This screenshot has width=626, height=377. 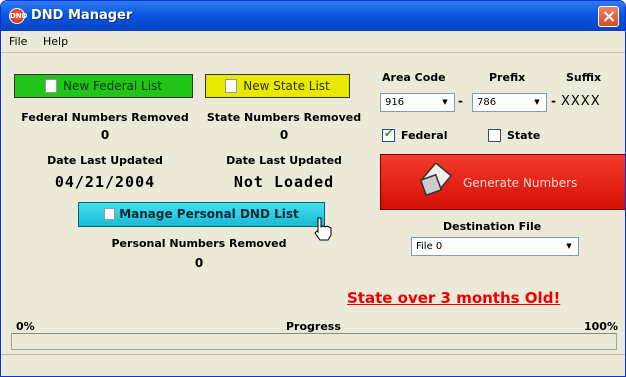 What do you see at coordinates (105, 117) in the screenshot?
I see `federal-removed-label: Federal Numbers Removed` at bounding box center [105, 117].